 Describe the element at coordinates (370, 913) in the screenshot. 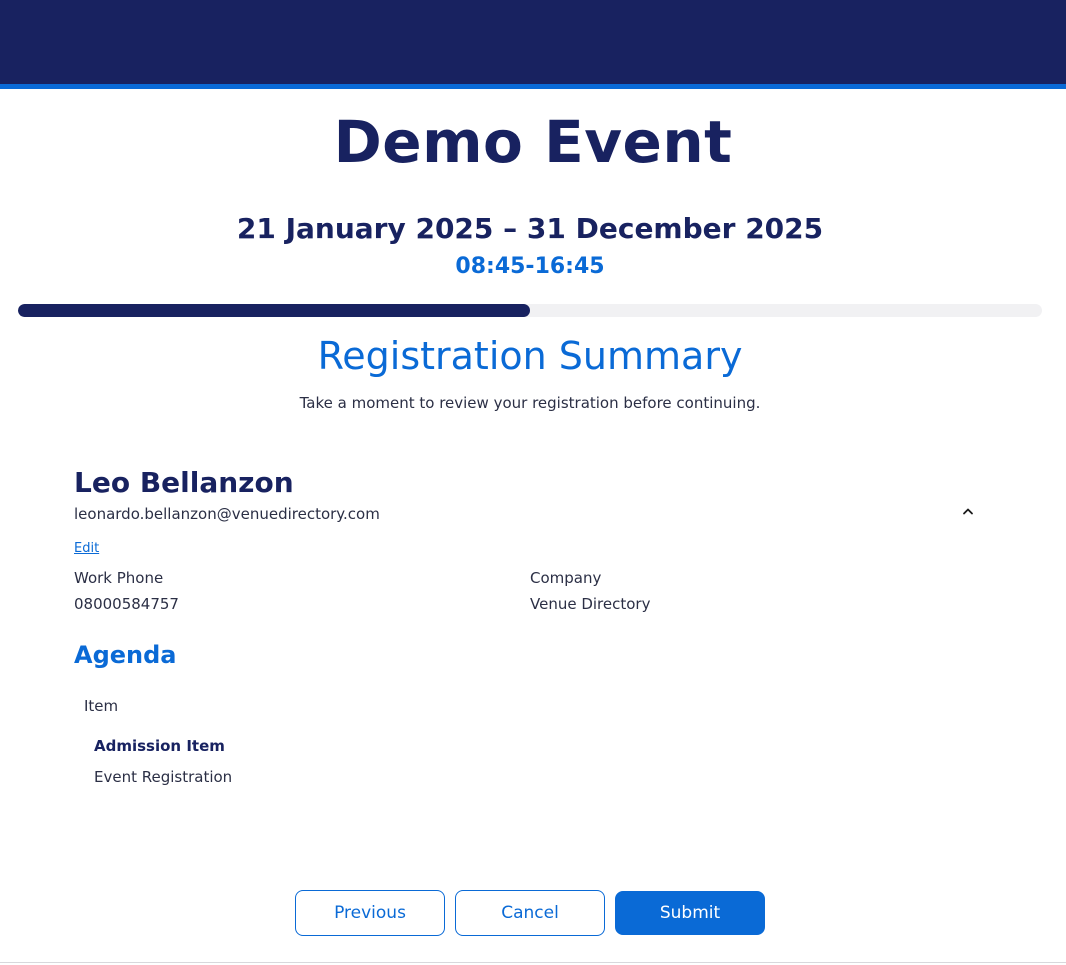

I see `previous-button: Previous` at that location.